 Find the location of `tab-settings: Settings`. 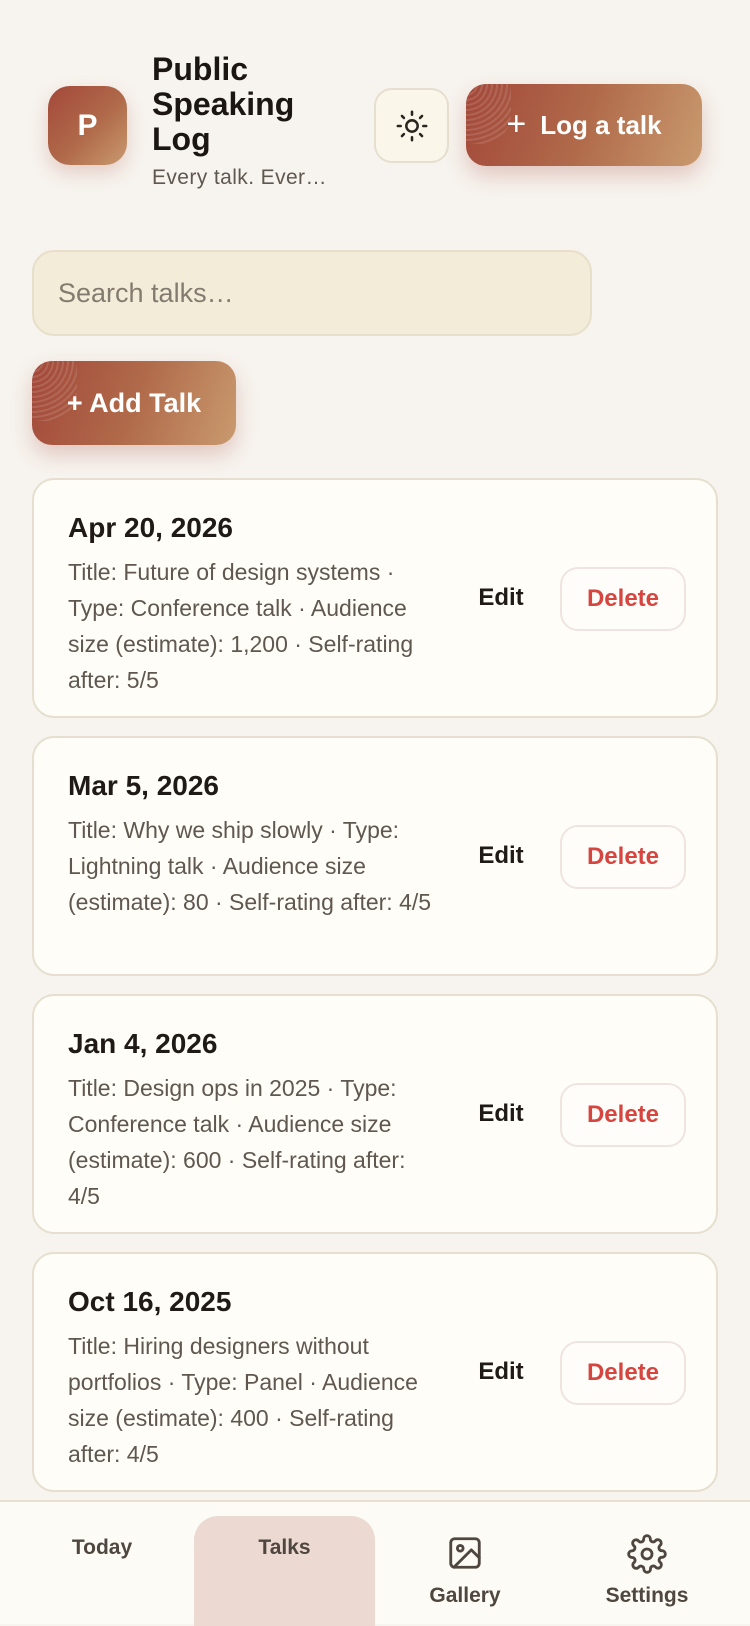

tab-settings: Settings is located at coordinates (647, 1564).